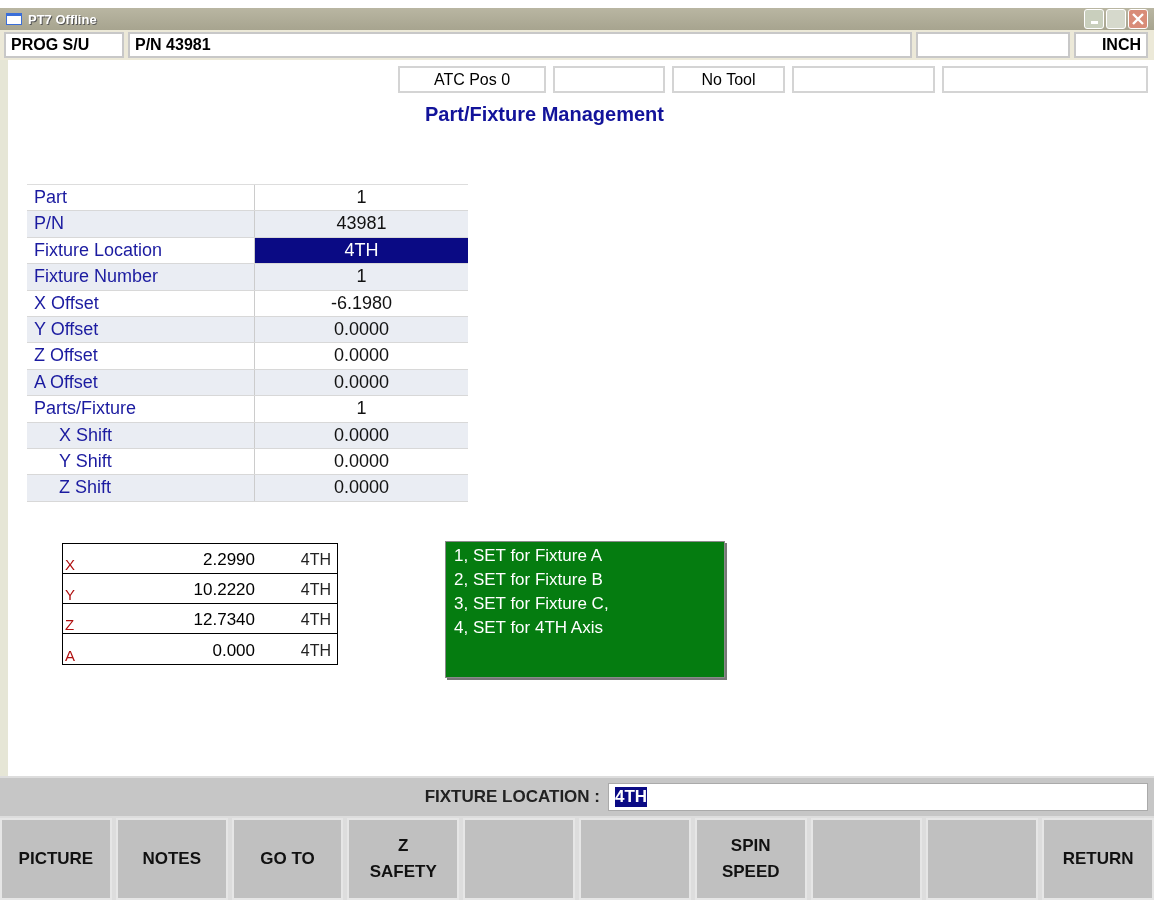  What do you see at coordinates (141, 277) in the screenshot?
I see `parameter-label: Fixture Number` at bounding box center [141, 277].